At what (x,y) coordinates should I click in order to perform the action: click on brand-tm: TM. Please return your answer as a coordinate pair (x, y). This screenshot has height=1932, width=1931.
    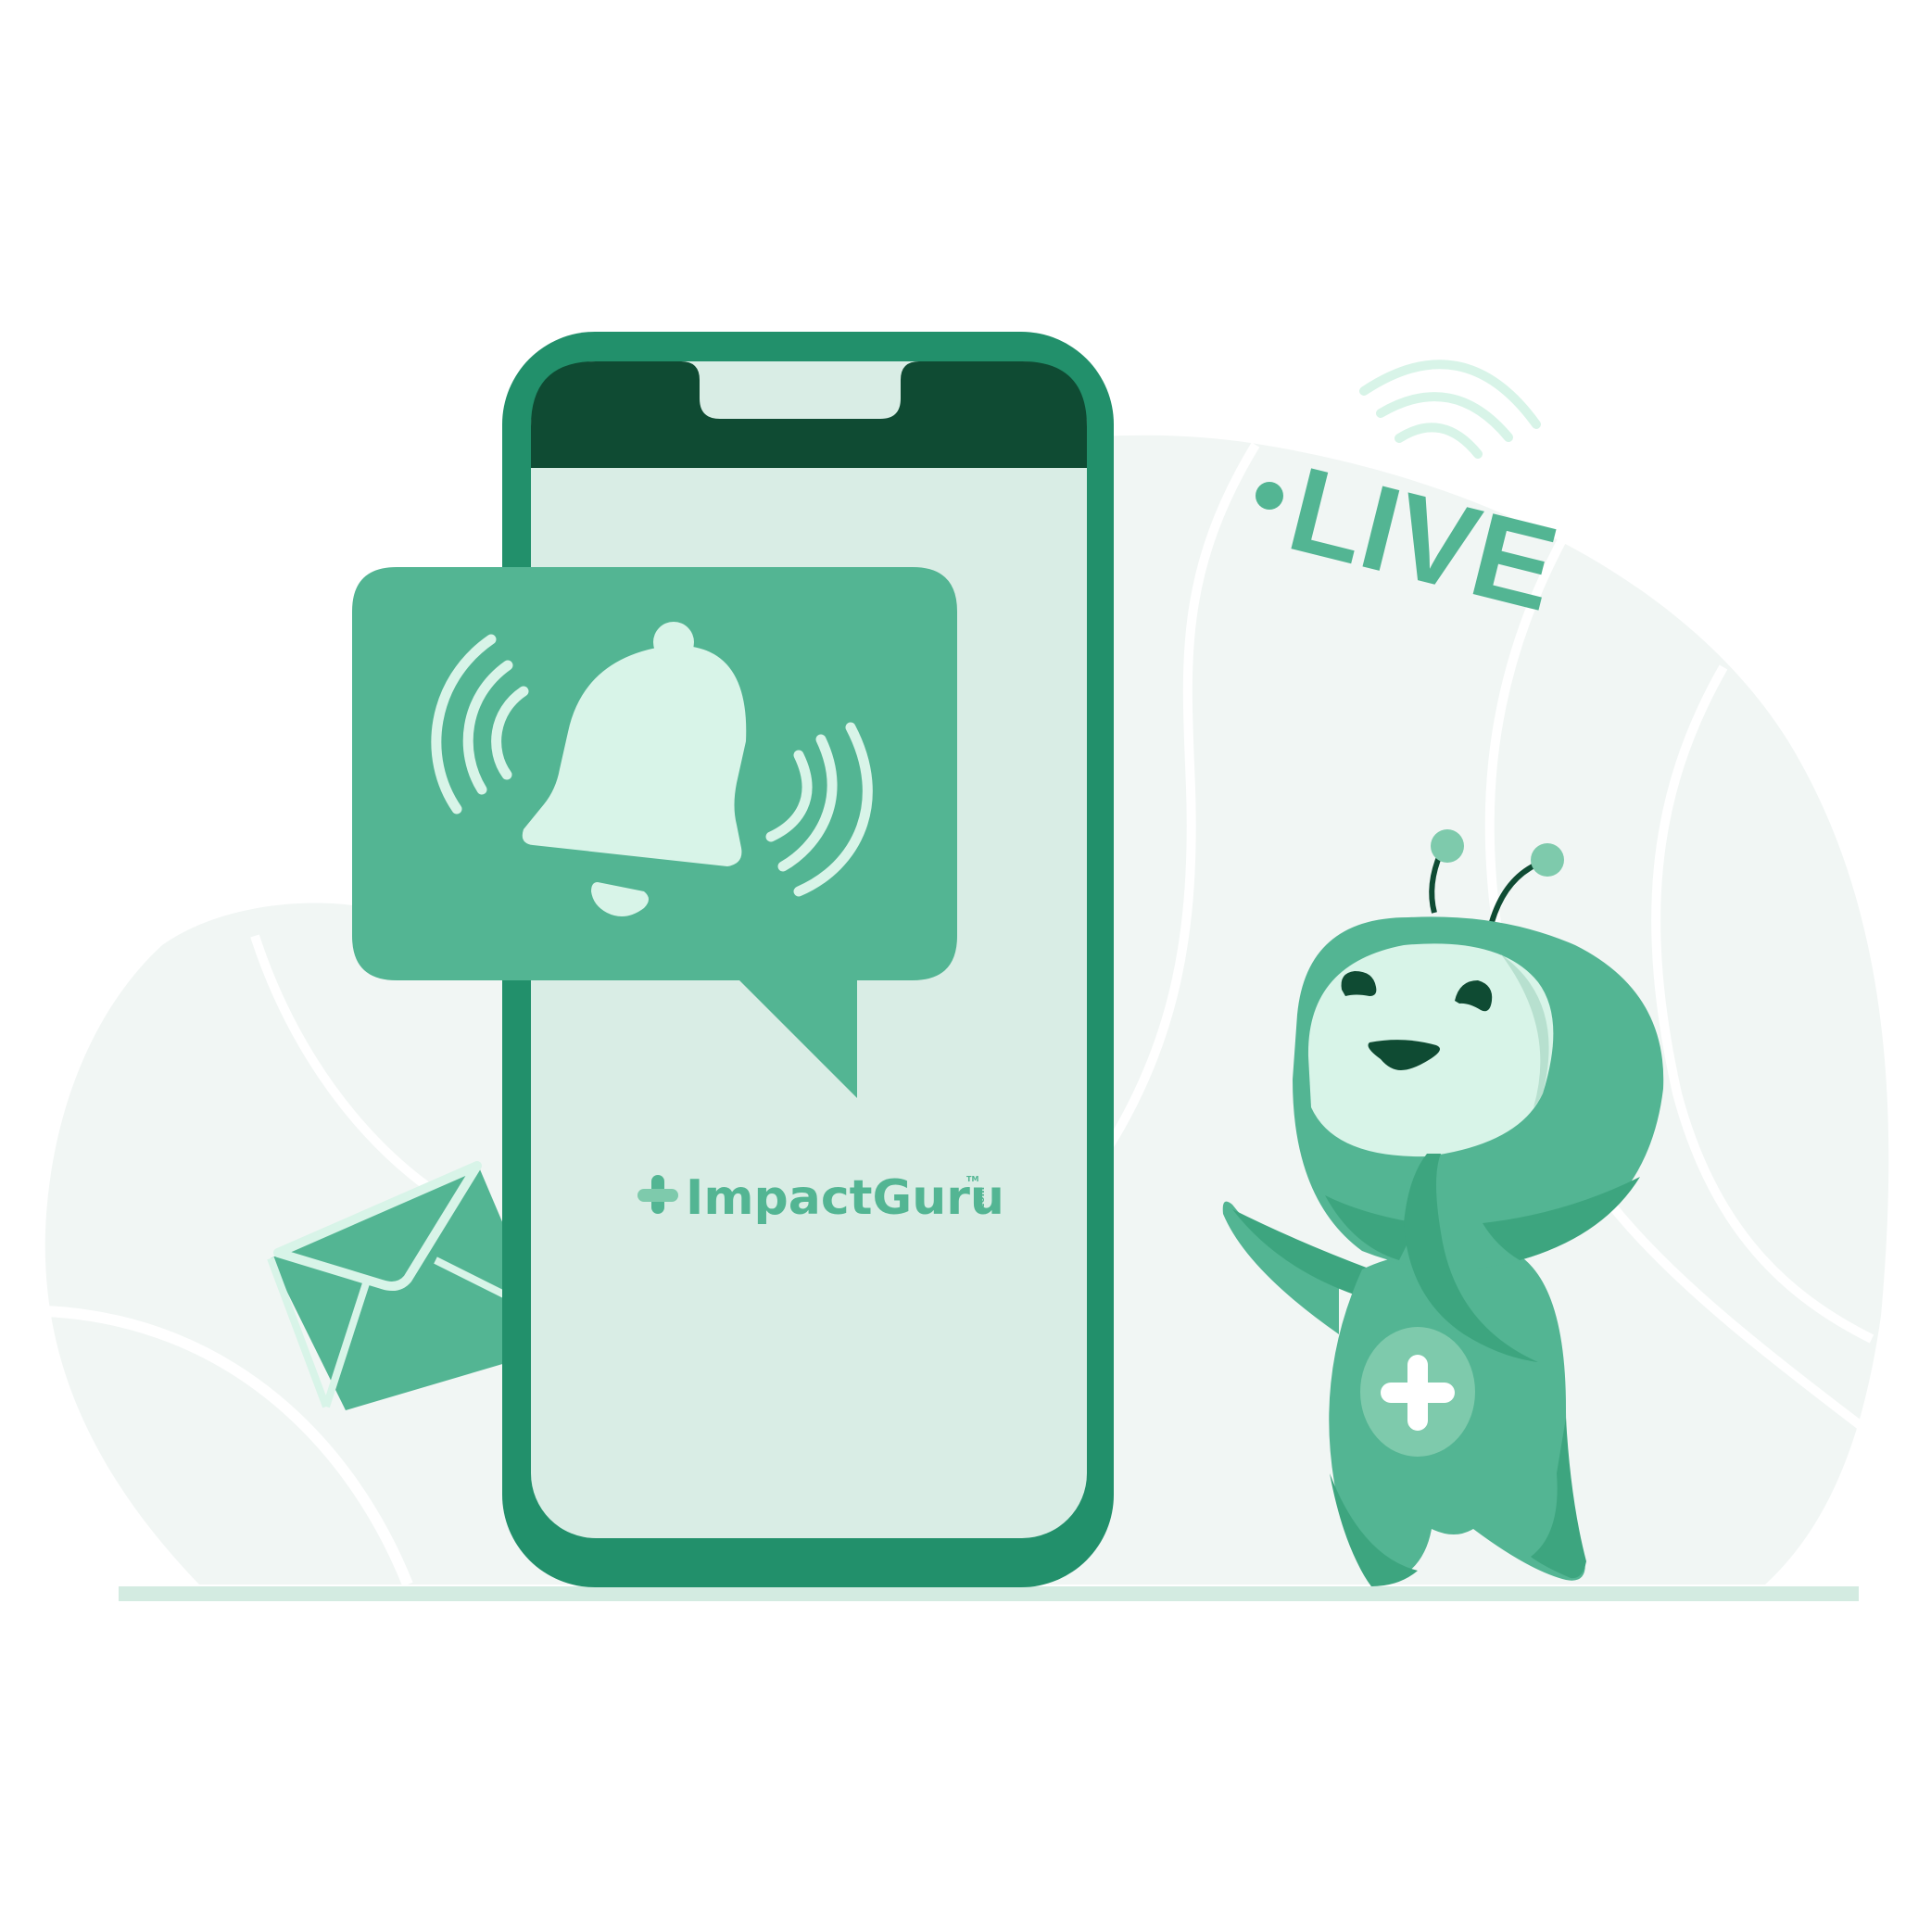
    Looking at the image, I should click on (972, 1179).